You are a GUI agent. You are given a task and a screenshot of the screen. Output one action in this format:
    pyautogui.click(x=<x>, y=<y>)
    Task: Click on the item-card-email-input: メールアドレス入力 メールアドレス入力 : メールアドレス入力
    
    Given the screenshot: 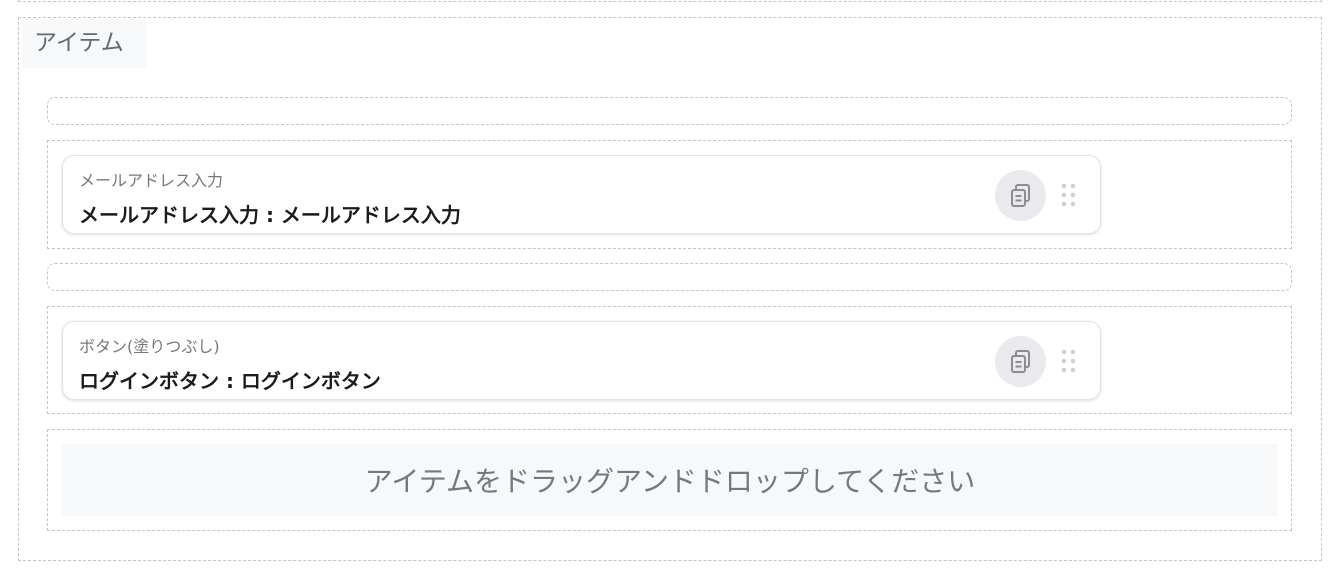 What is the action you would take?
    pyautogui.click(x=581, y=194)
    